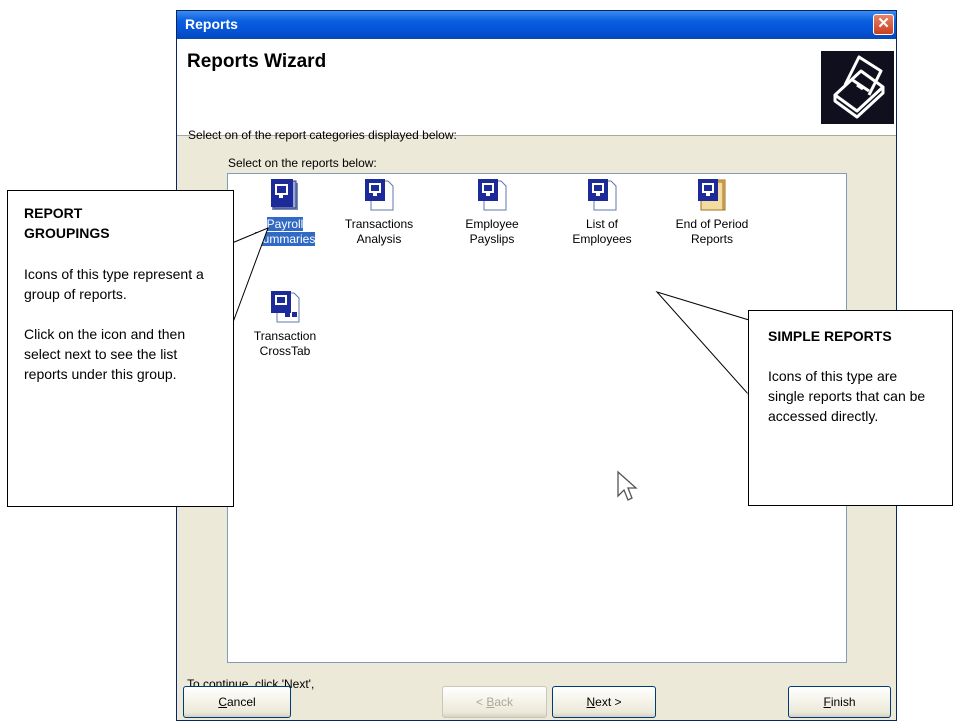  What do you see at coordinates (67, 223) in the screenshot?
I see `callout-heading: REPORT GROUPINGS` at bounding box center [67, 223].